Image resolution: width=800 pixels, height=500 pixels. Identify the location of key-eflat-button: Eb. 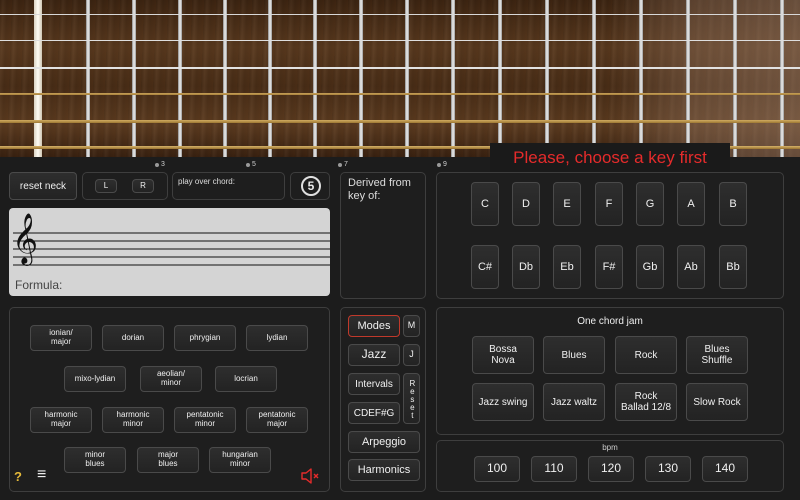
(567, 267).